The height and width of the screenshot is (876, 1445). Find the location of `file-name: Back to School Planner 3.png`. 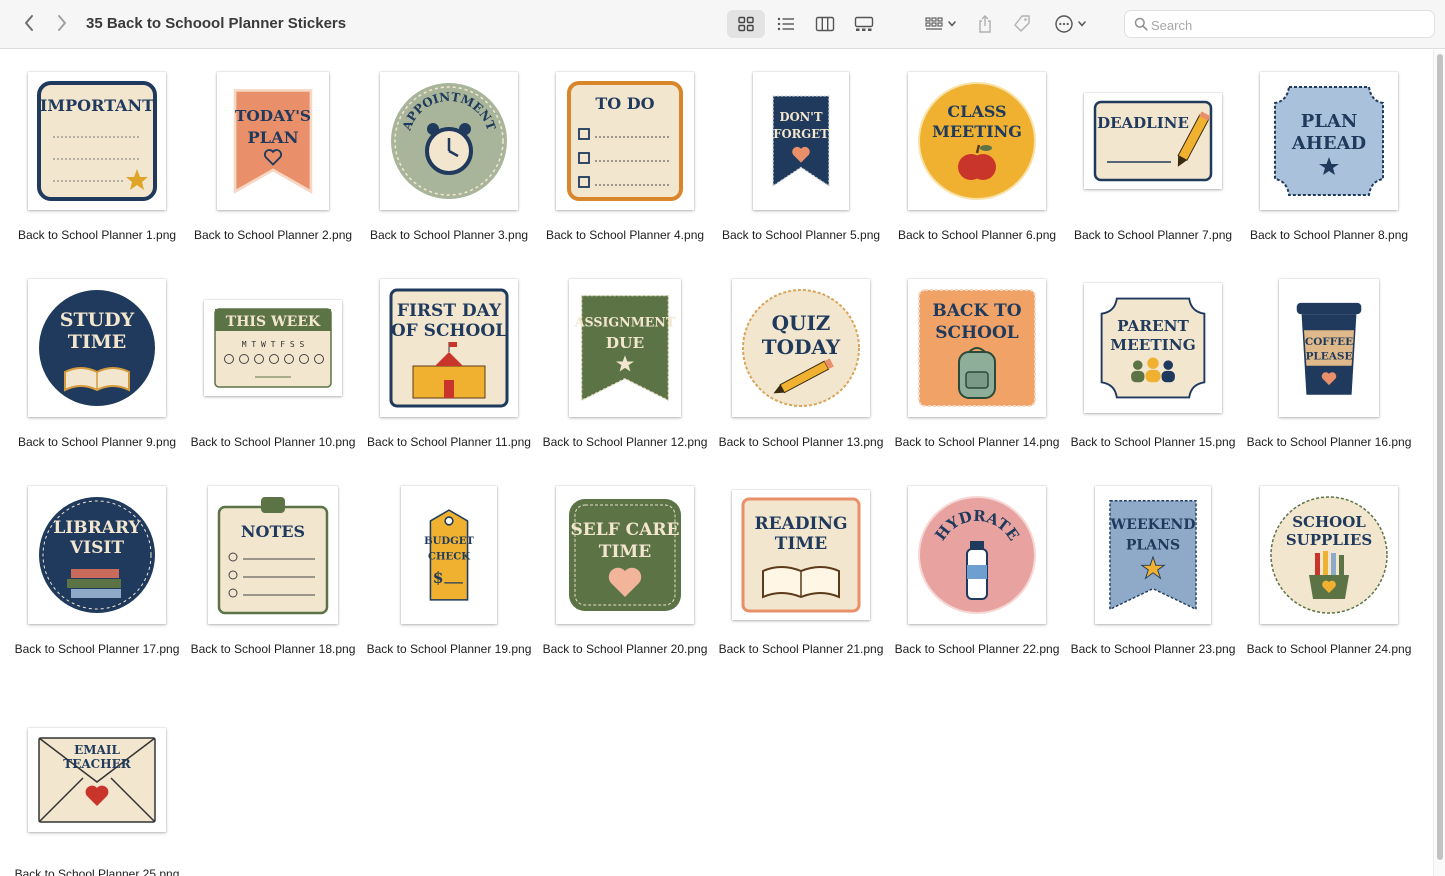

file-name: Back to School Planner 3.png is located at coordinates (449, 235).